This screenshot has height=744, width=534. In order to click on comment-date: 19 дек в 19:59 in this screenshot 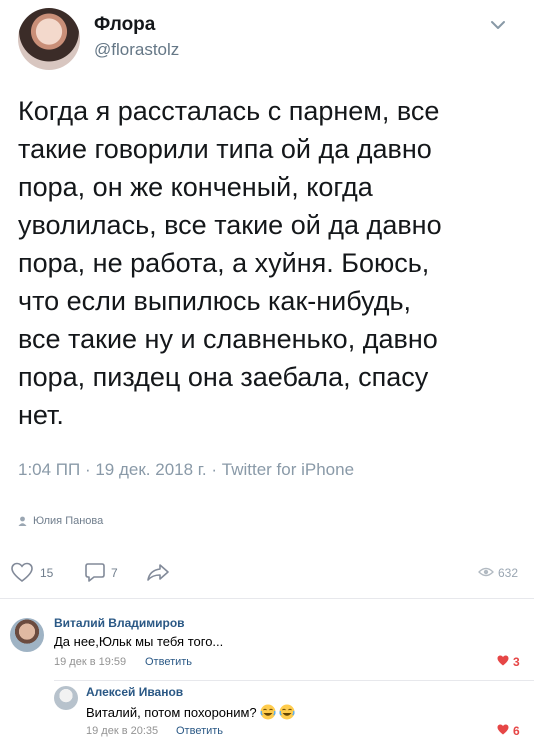, I will do `click(90, 662)`.